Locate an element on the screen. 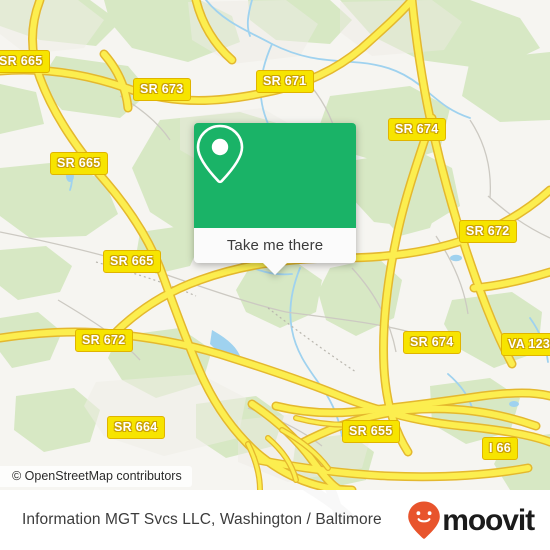 Image resolution: width=550 pixels, height=550 pixels. map-attribution: © OpenStreetMap contributors is located at coordinates (96, 476).